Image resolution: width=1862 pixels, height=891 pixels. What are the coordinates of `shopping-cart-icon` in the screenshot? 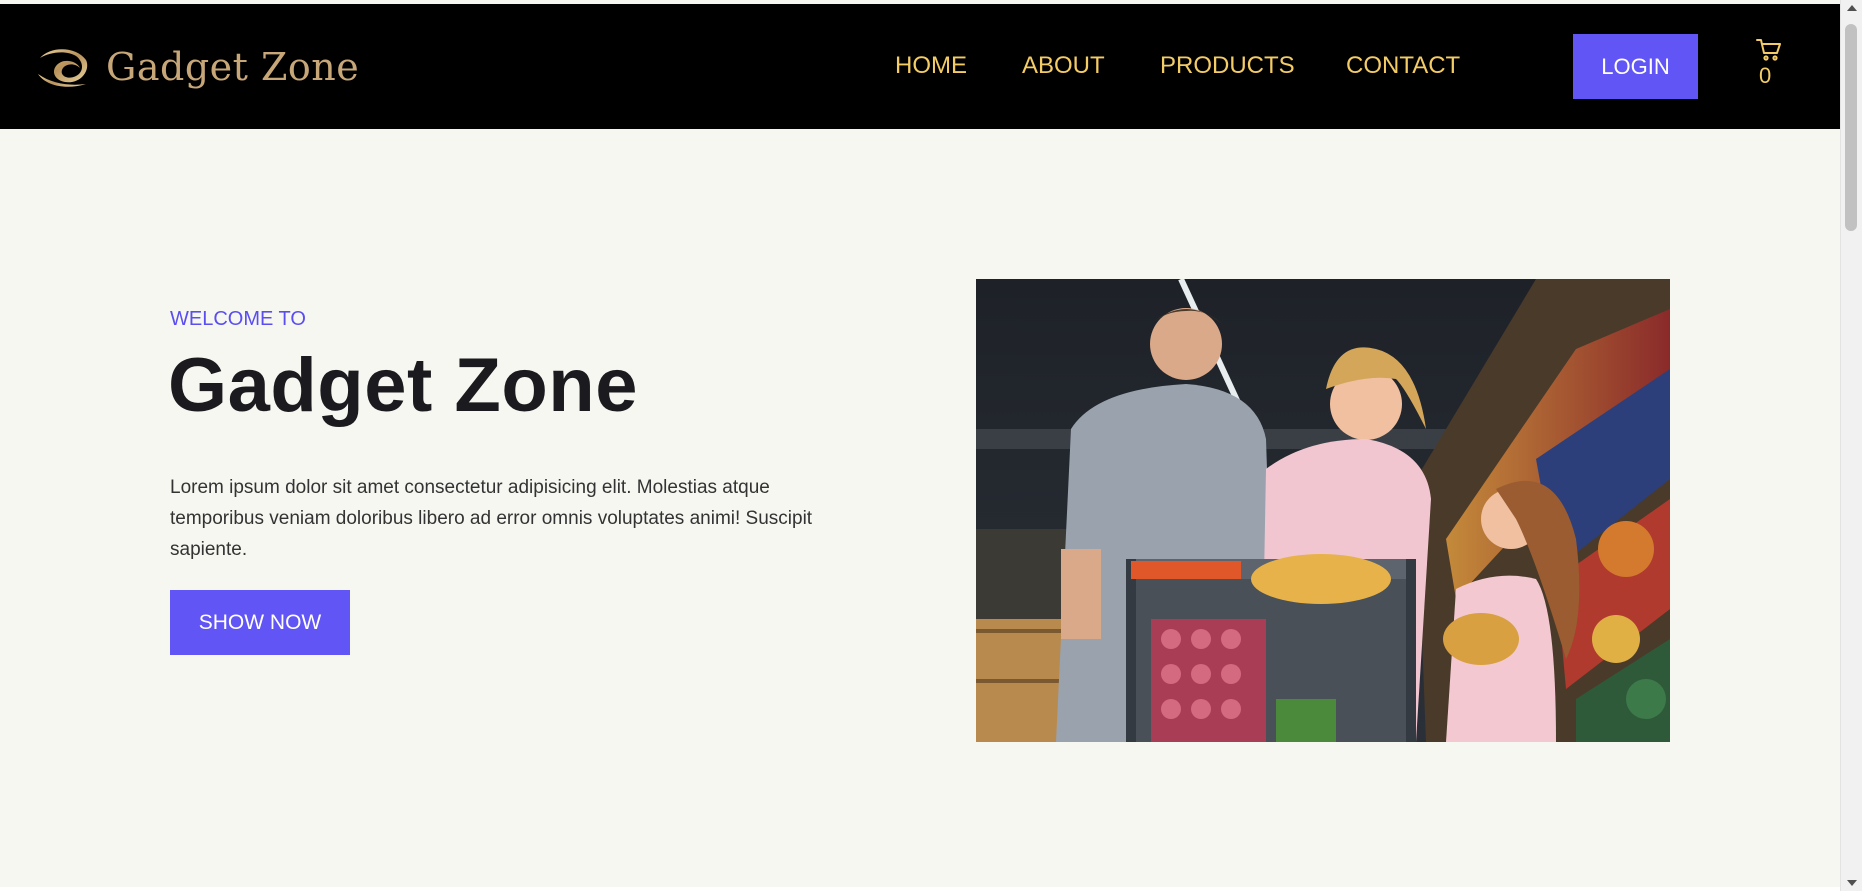 It's located at (1768, 50).